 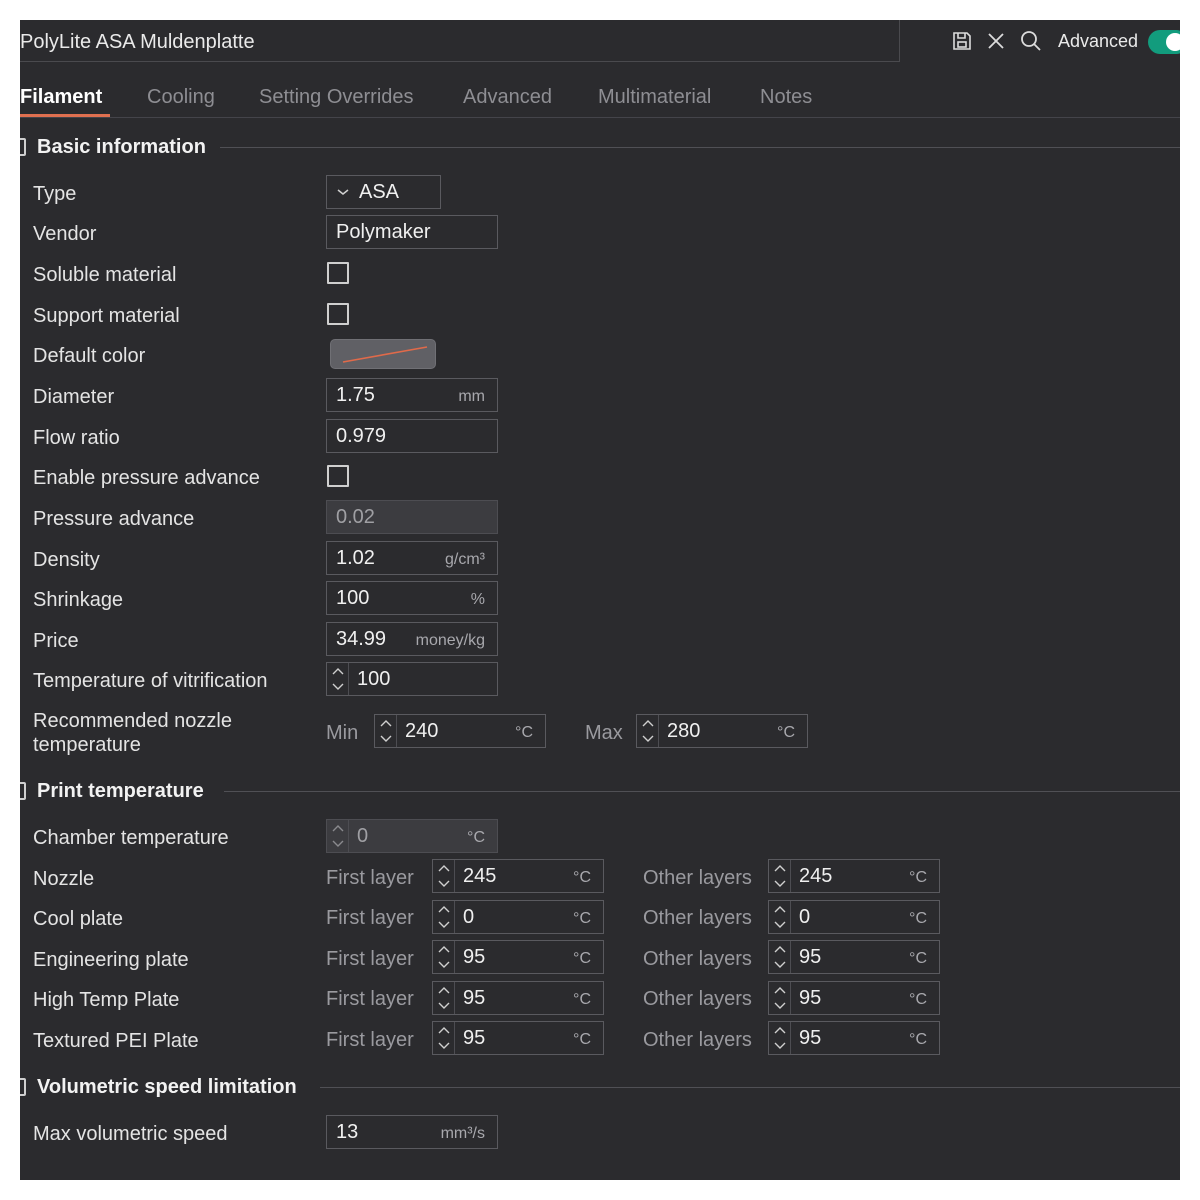 I want to click on tab-notes: Notes, so click(x=786, y=97).